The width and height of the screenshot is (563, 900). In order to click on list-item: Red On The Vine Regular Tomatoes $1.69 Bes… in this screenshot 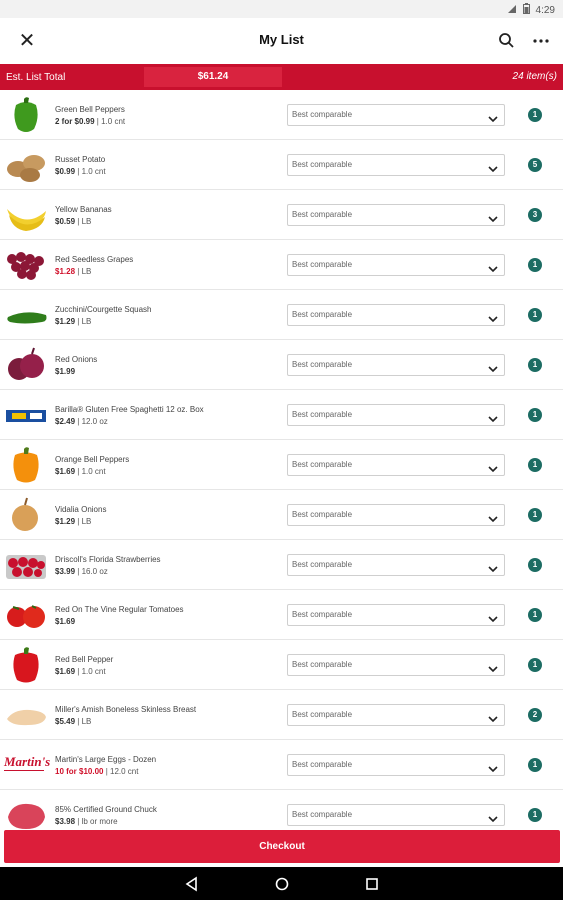, I will do `click(281, 615)`.